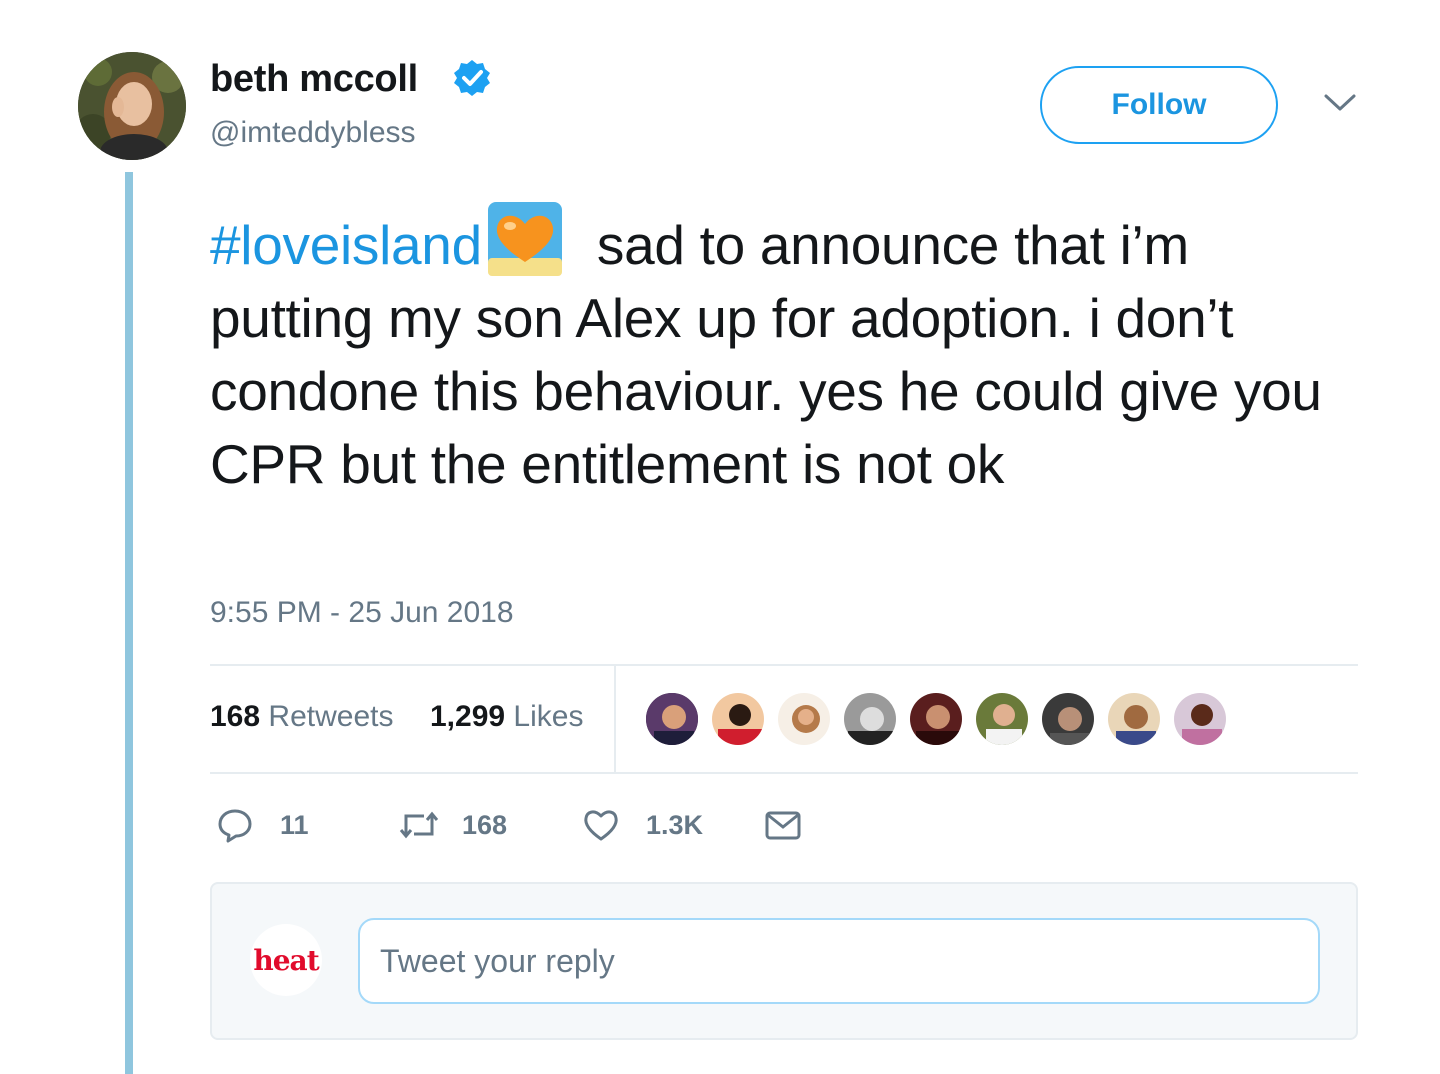  What do you see at coordinates (839, 961) in the screenshot?
I see `reply-input: Tweet your reply` at bounding box center [839, 961].